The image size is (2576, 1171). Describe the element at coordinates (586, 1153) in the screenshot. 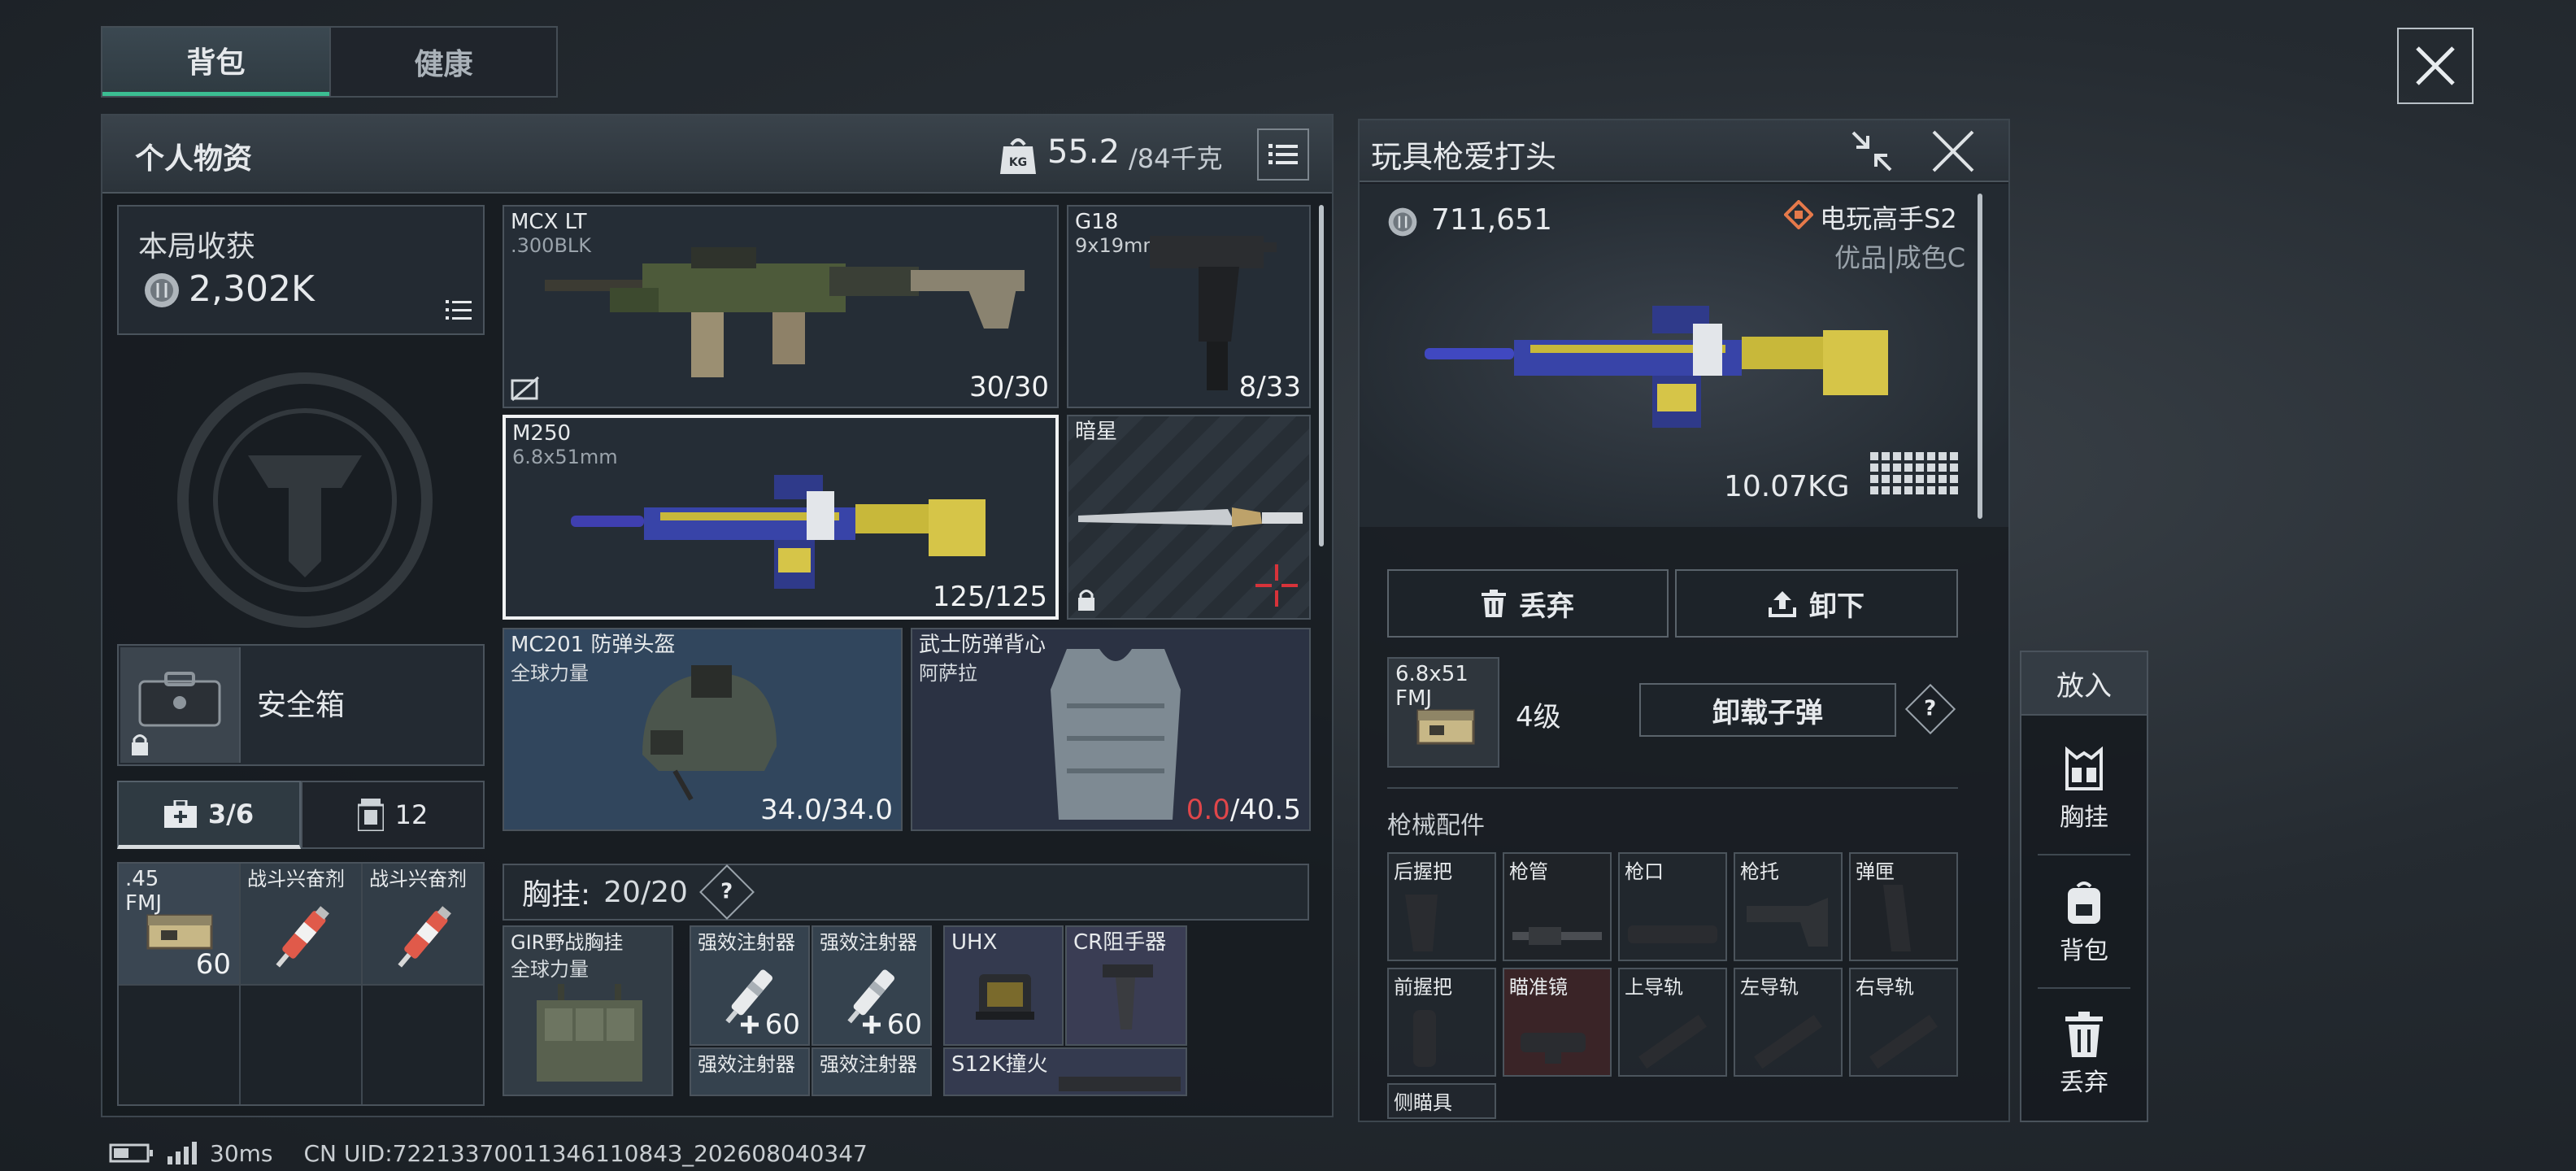

I see `user-uid: CN UID:7221337001134611084З_202608040347` at that location.